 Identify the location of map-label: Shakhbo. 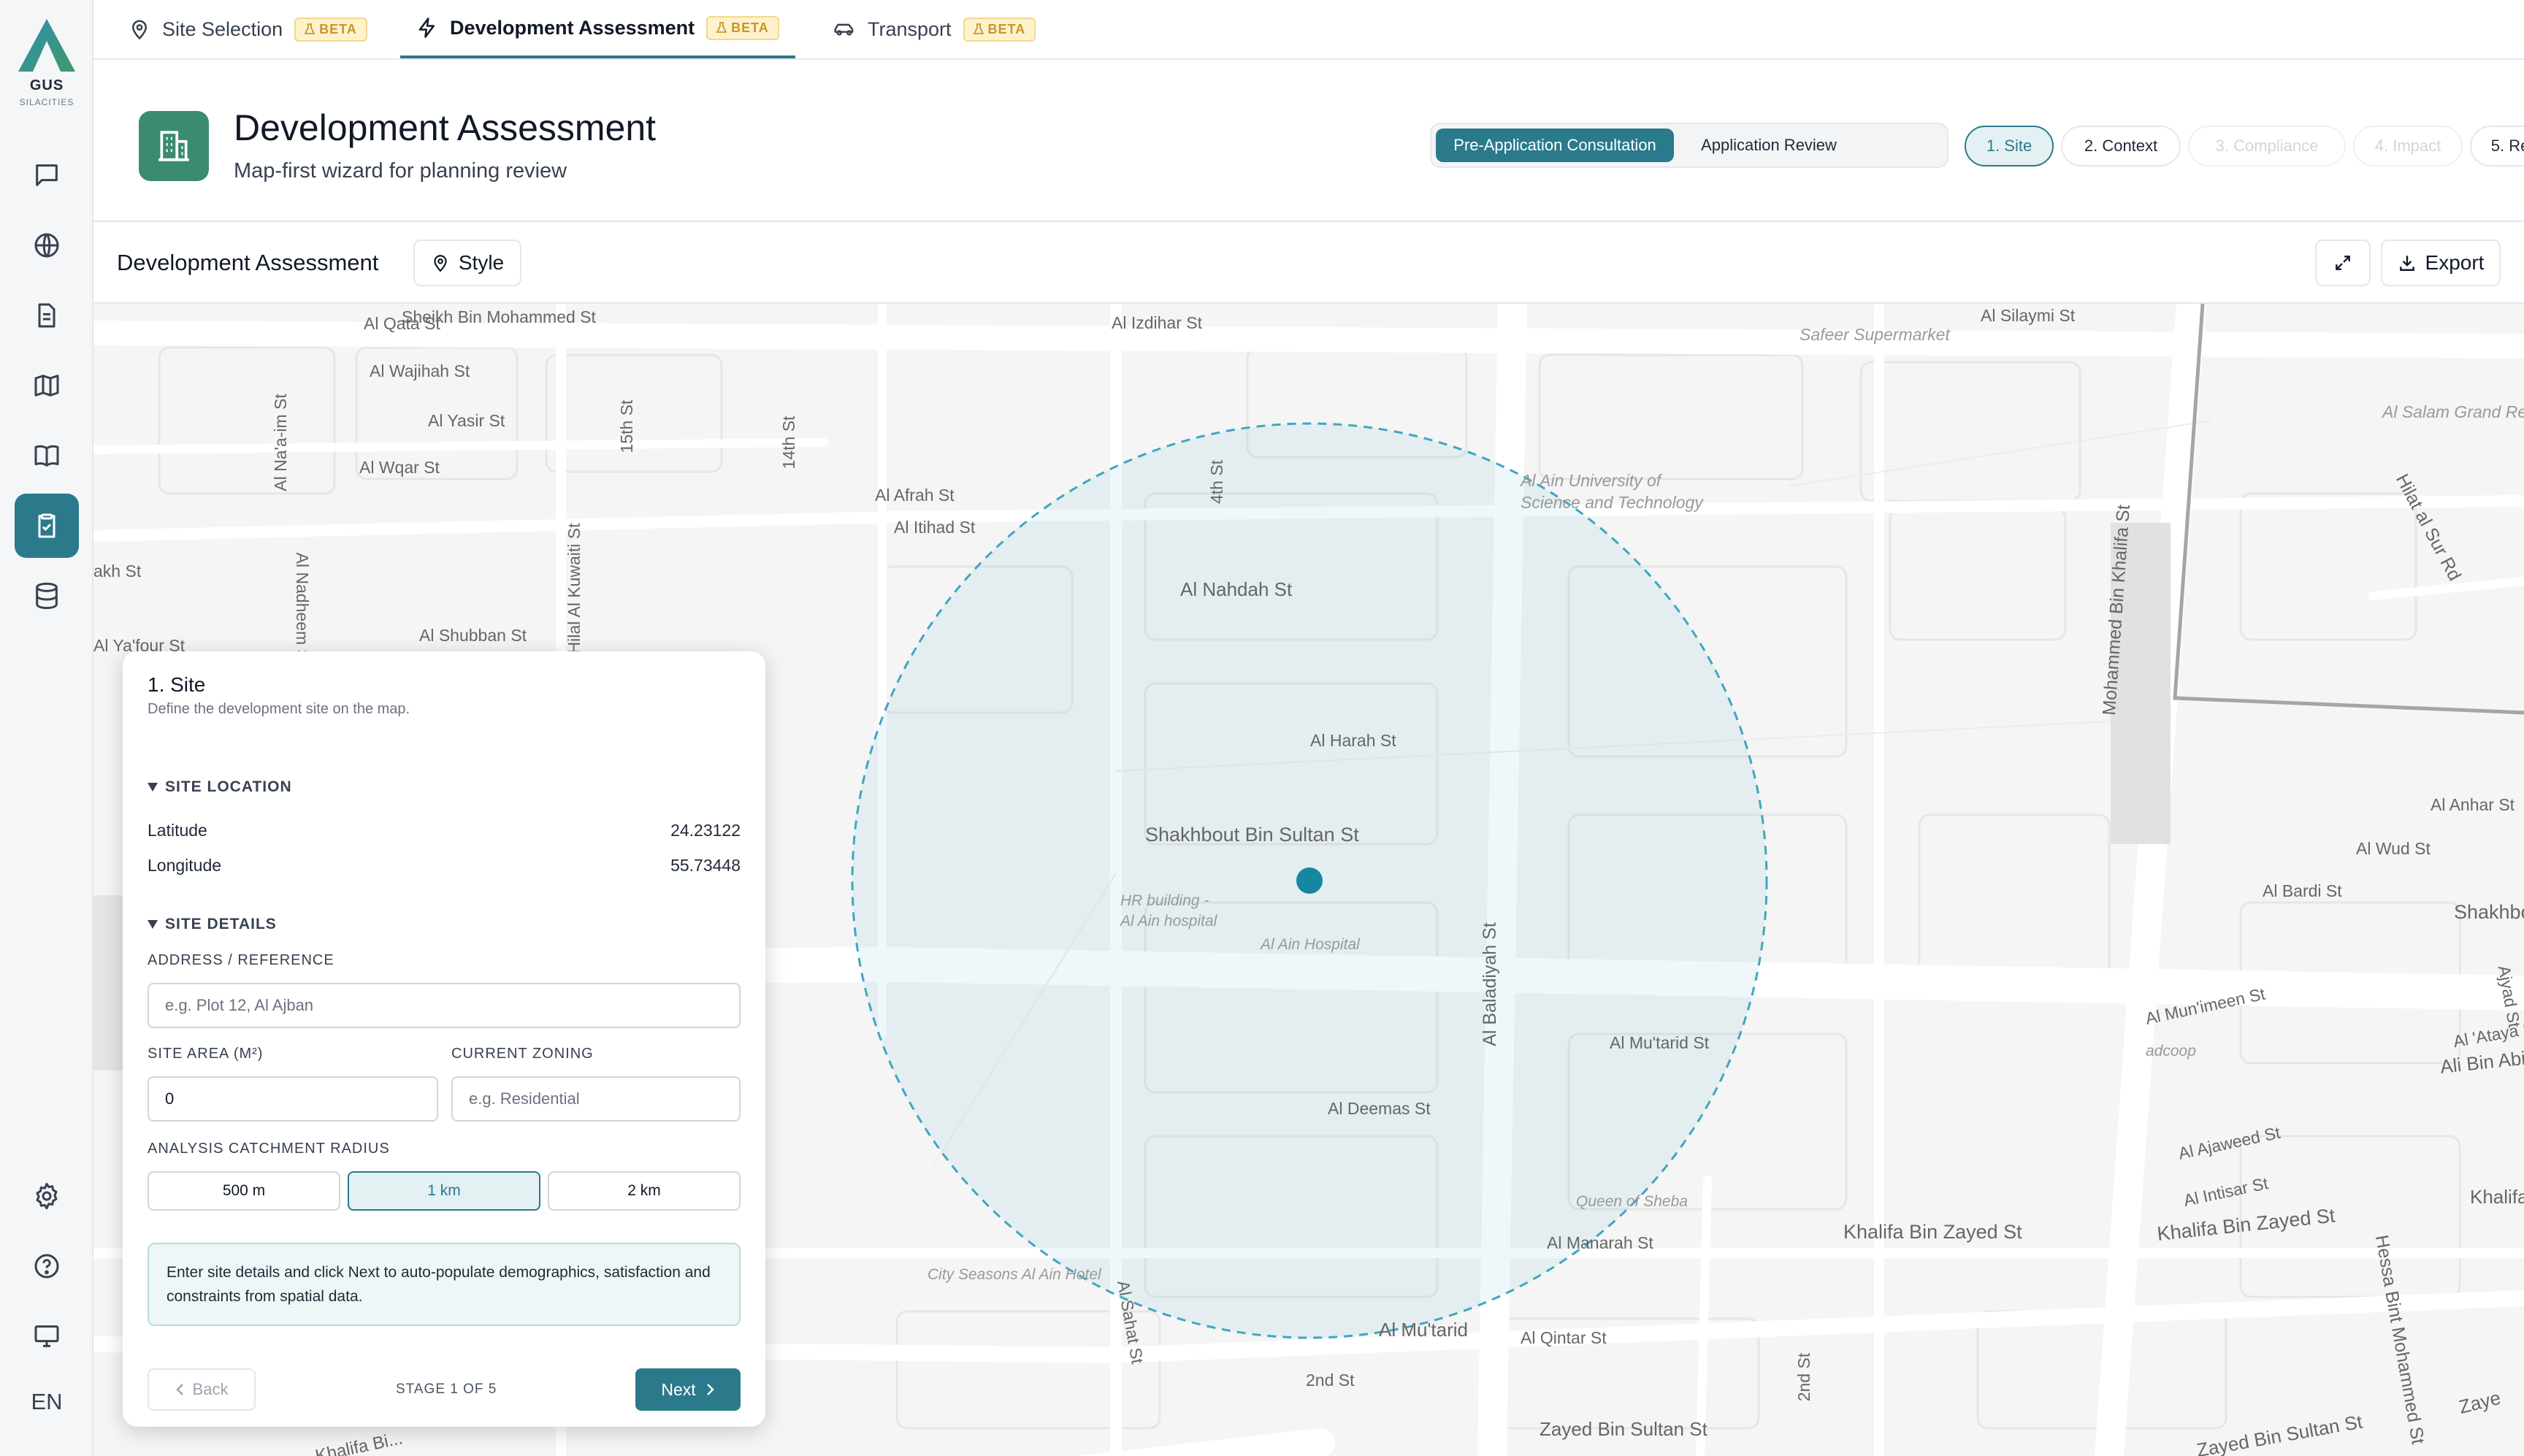
(2489, 912).